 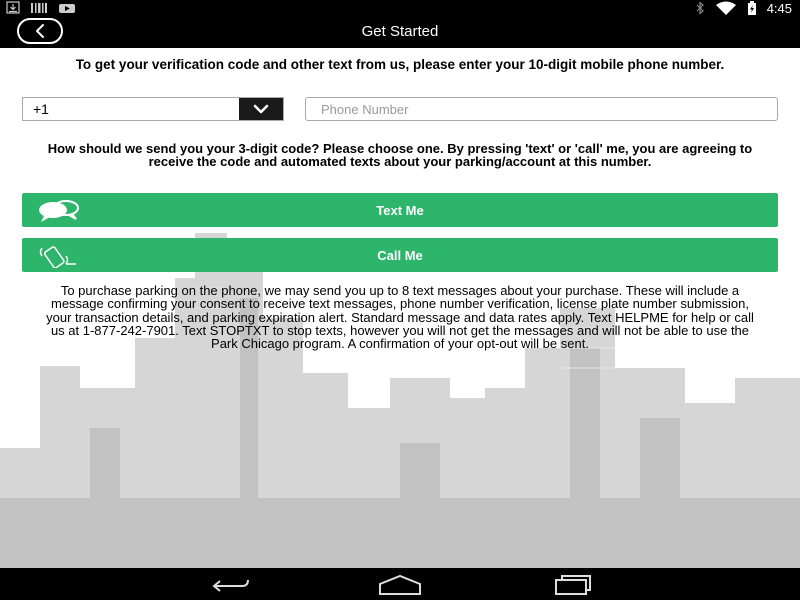 I want to click on barcode-icon, so click(x=39, y=7).